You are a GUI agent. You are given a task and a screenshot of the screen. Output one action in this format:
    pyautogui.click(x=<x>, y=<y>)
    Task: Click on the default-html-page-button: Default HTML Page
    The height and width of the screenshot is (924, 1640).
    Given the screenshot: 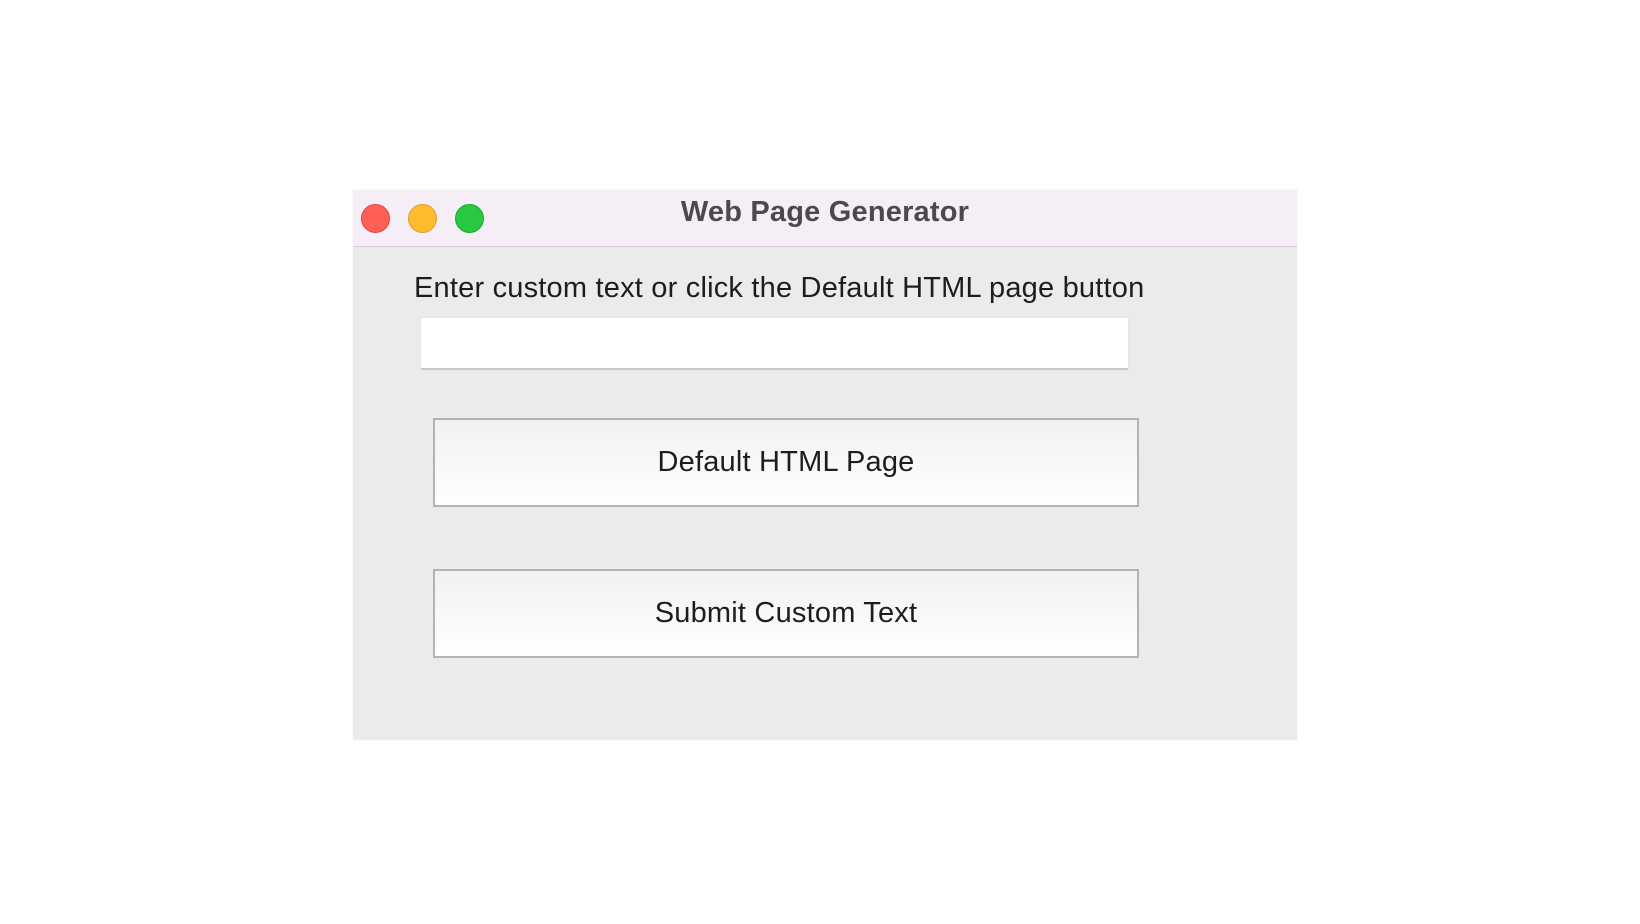 What is the action you would take?
    pyautogui.click(x=786, y=462)
    